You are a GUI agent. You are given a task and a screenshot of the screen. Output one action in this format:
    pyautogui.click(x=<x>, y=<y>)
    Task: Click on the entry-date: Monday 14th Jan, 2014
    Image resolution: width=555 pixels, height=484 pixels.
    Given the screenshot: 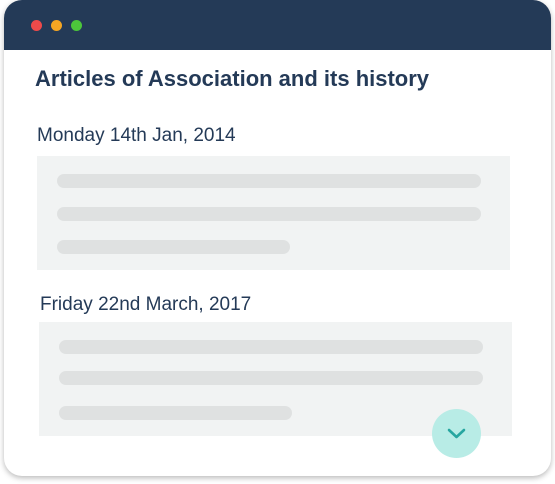 What is the action you would take?
    pyautogui.click(x=136, y=135)
    